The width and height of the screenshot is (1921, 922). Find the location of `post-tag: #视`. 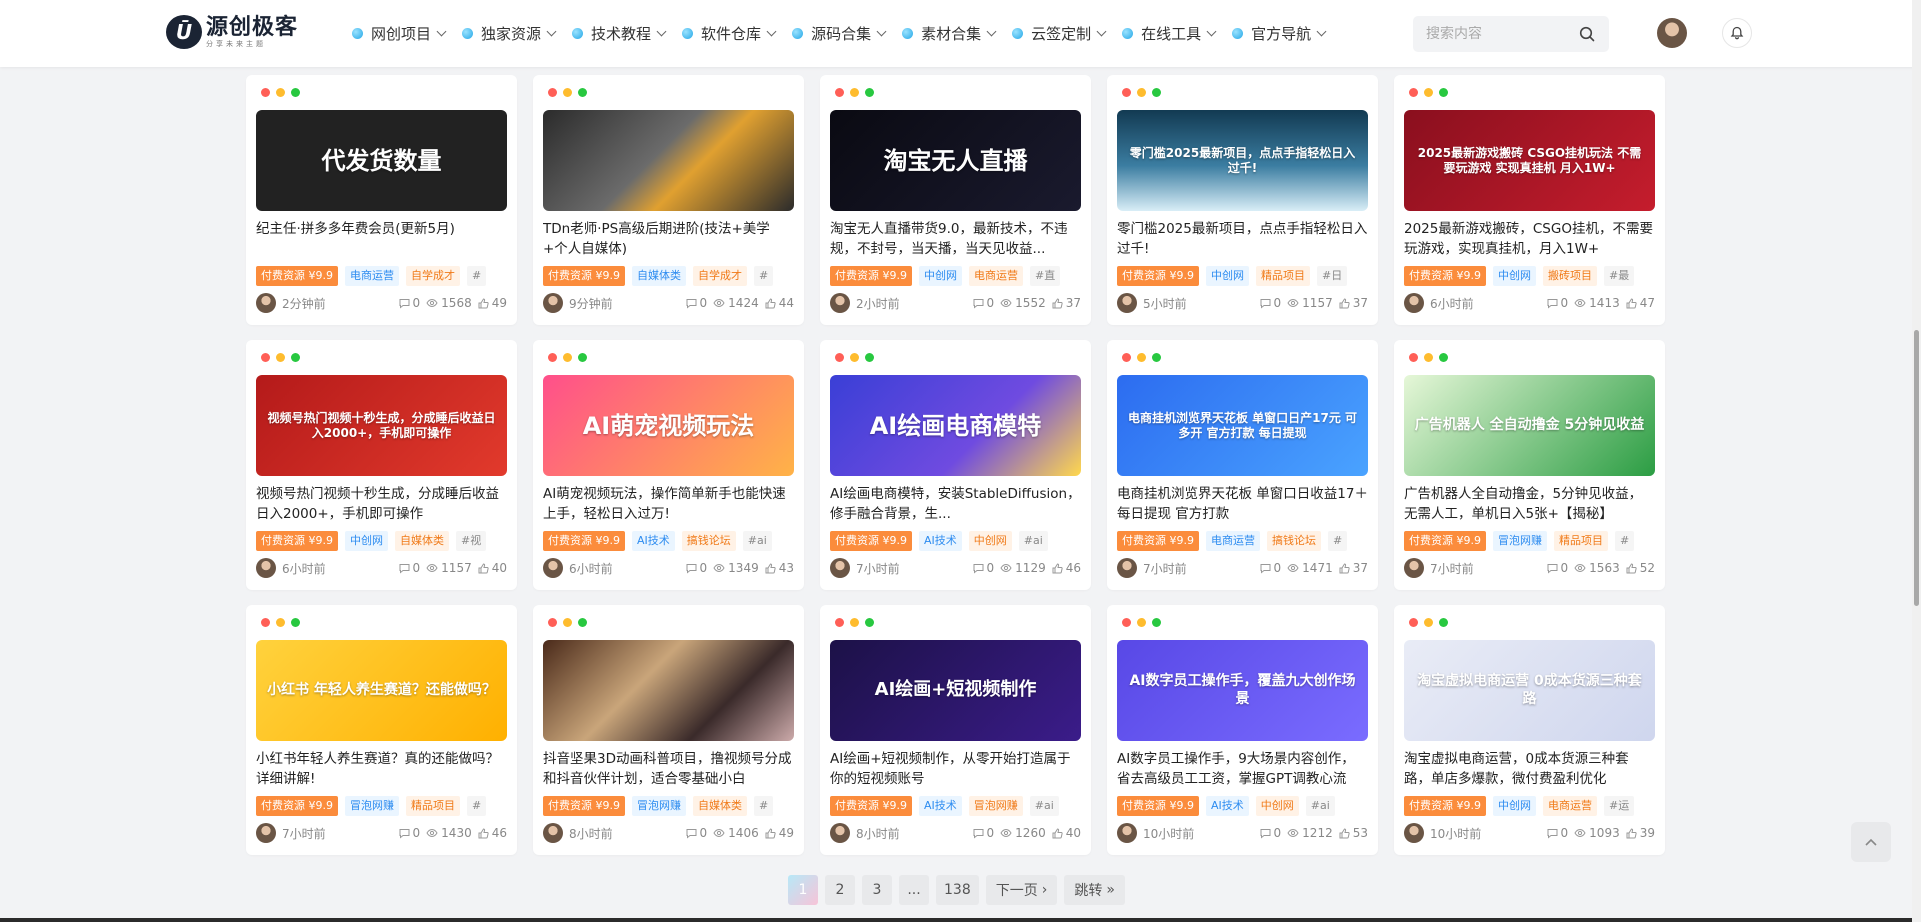

post-tag: #视 is located at coordinates (471, 541).